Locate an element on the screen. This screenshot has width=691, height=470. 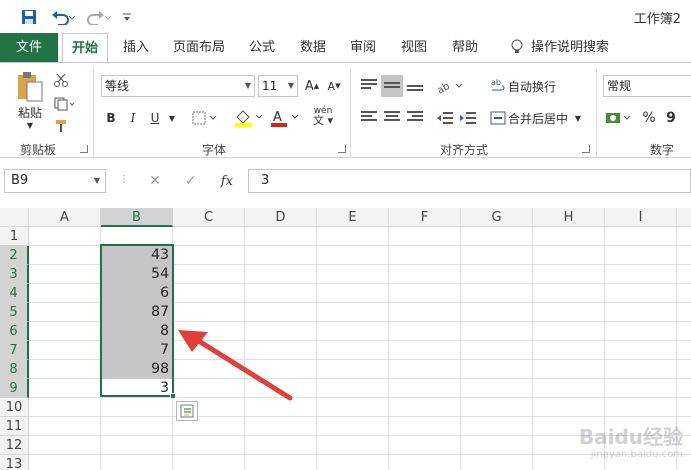
column-header-b: B is located at coordinates (137, 217).